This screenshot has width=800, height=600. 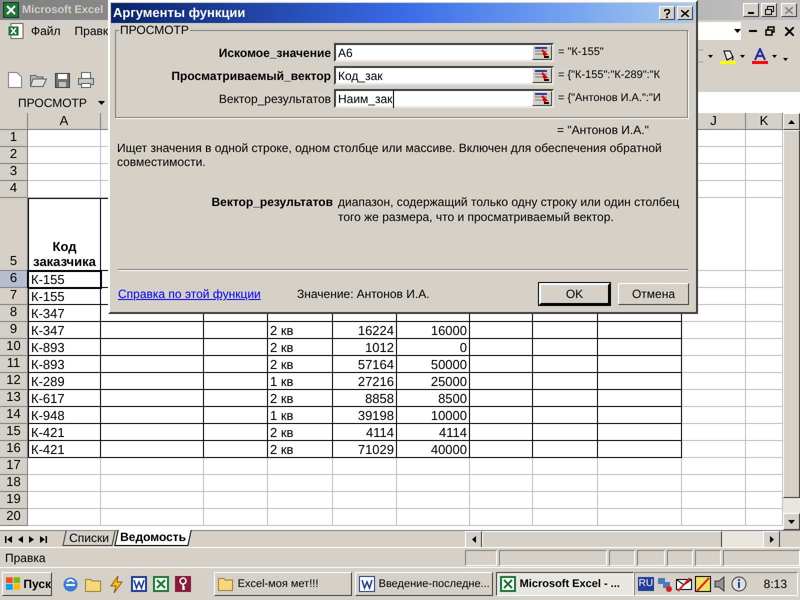 I want to click on minimize-icon, so click(x=753, y=31).